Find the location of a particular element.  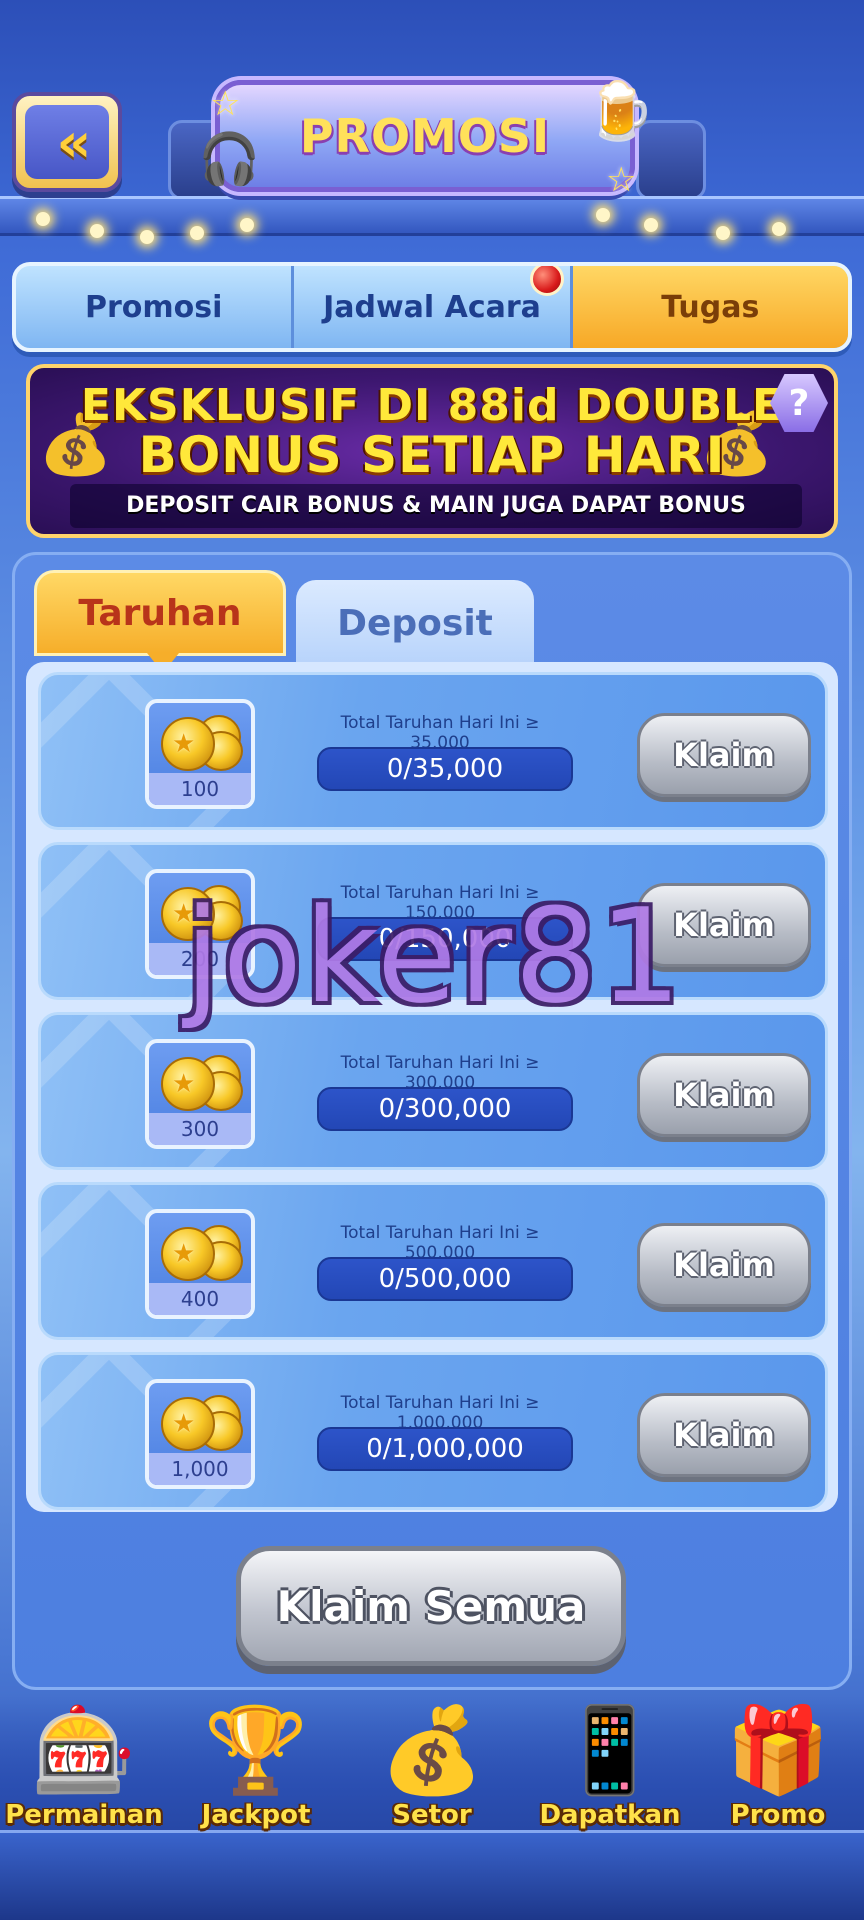

banner-headline: EKSKLUSIF DI 88id DOUBLE is located at coordinates (432, 405).